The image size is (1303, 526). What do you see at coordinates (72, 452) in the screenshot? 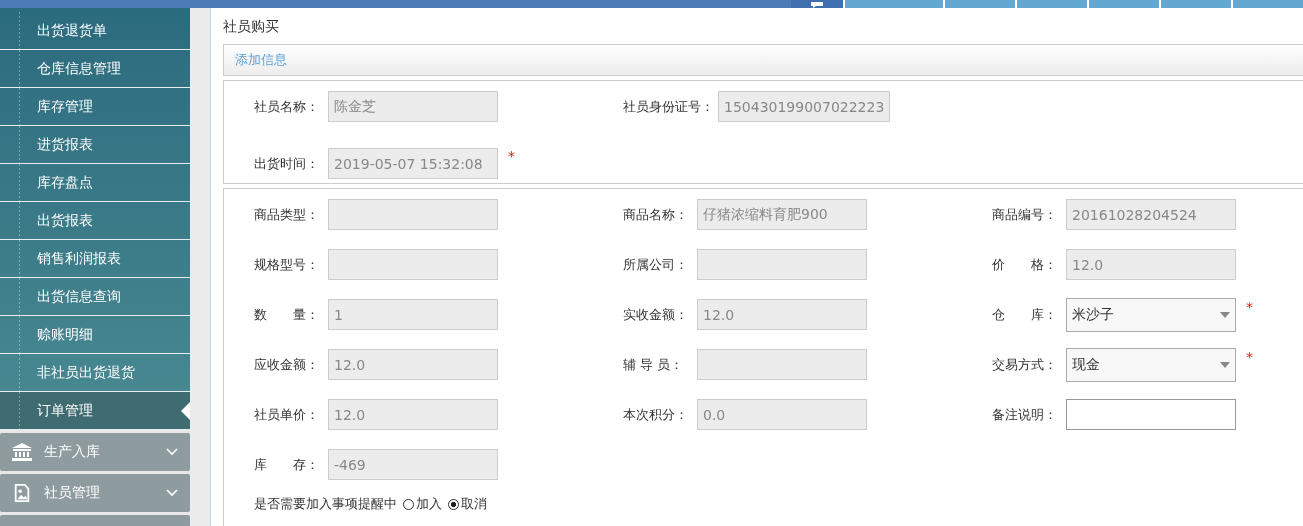
I see `menu-group-label: 生产入库` at bounding box center [72, 452].